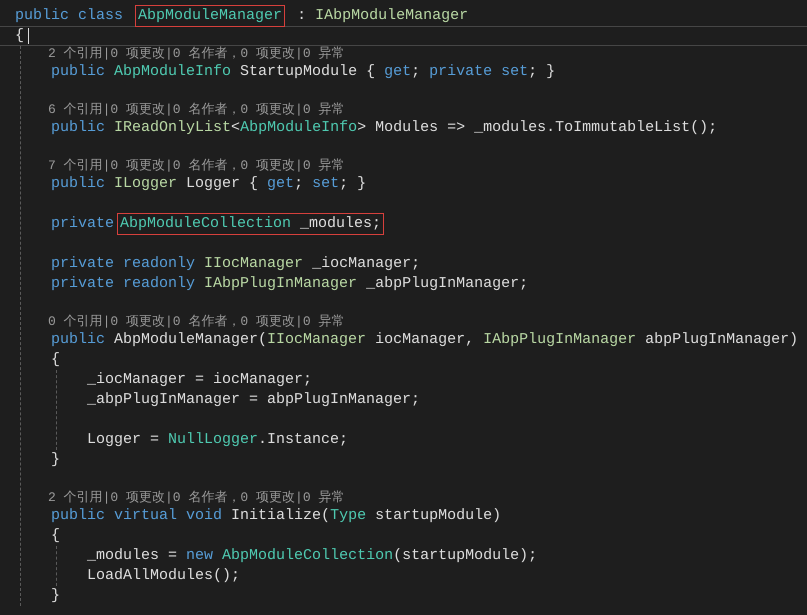 This screenshot has width=807, height=615. What do you see at coordinates (384, 128) in the screenshot?
I see `code-text: public IReadOnlyList<AbpModuleInfo> Modules => _modules.ToImmutableList();` at bounding box center [384, 128].